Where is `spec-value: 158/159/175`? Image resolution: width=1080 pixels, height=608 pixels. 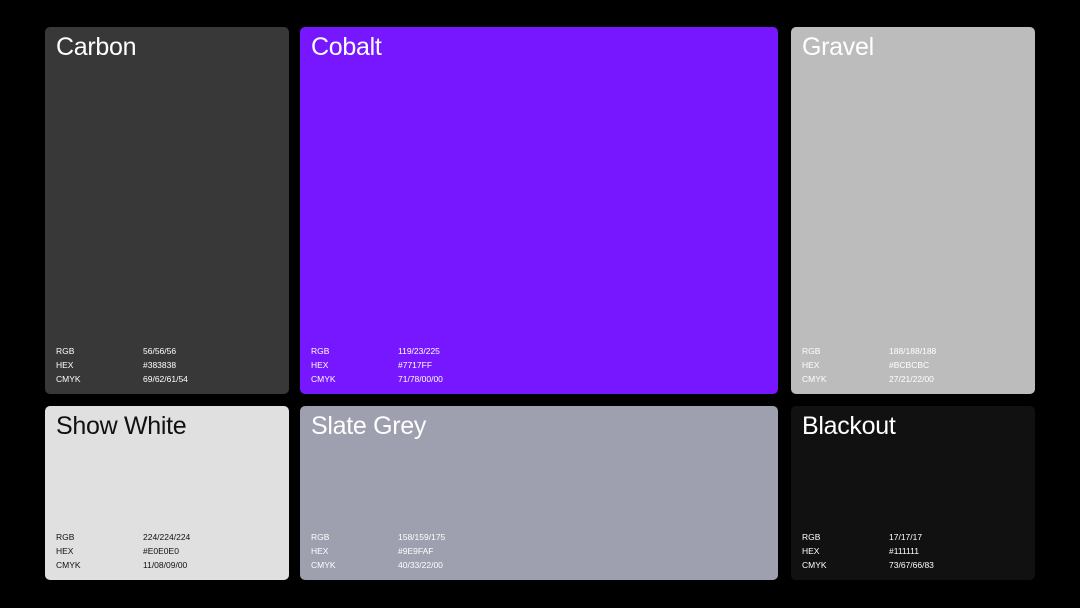 spec-value: 158/159/175 is located at coordinates (422, 537).